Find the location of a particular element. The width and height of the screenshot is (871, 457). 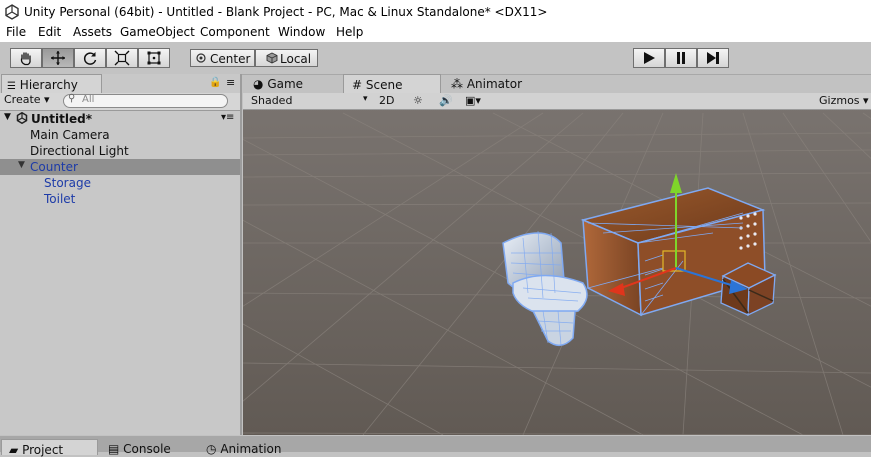

move-icon is located at coordinates (58, 58).